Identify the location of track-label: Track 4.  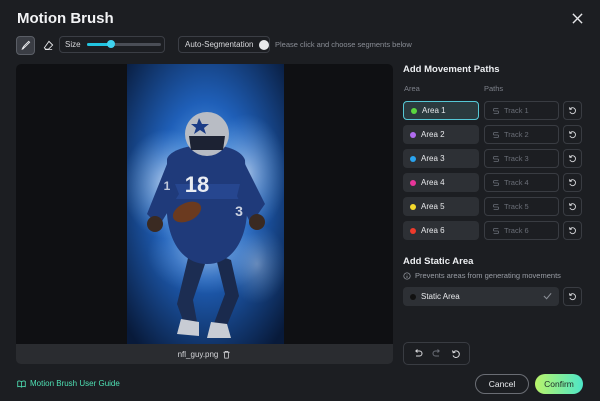
(516, 182).